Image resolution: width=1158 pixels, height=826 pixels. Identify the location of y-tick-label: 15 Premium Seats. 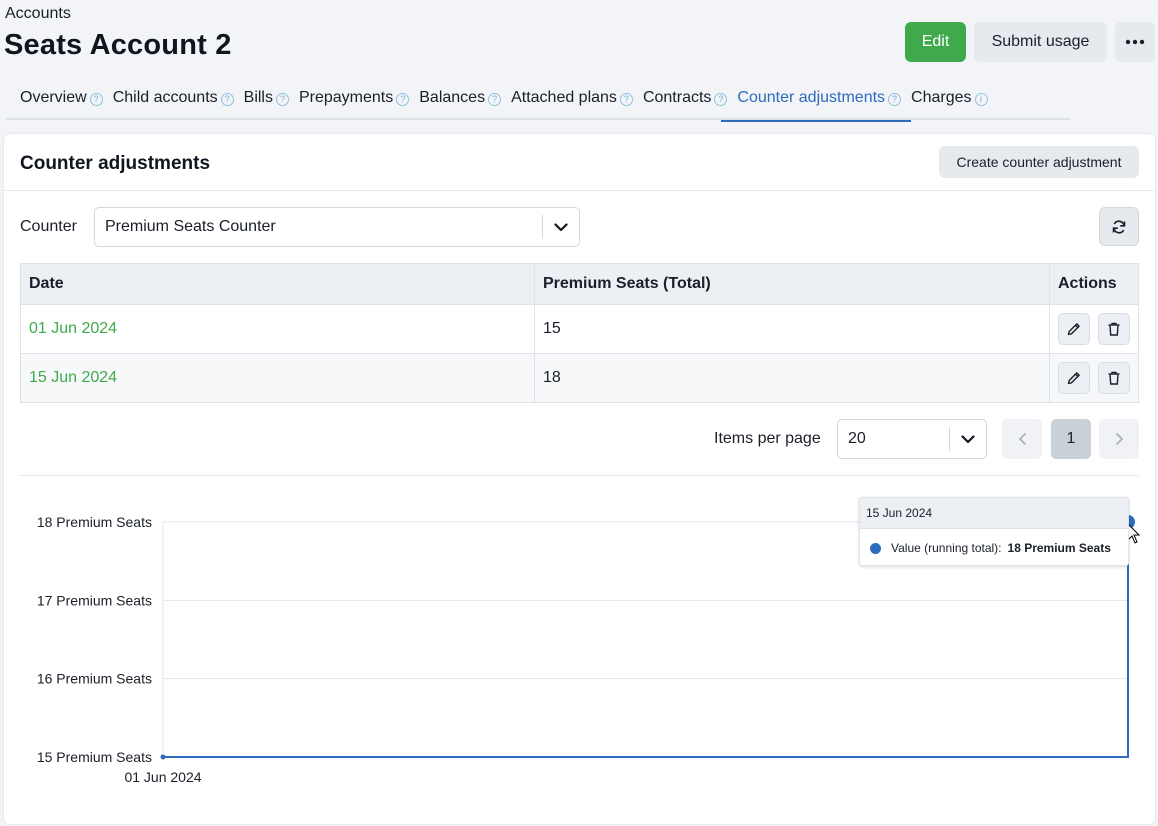
(94, 757).